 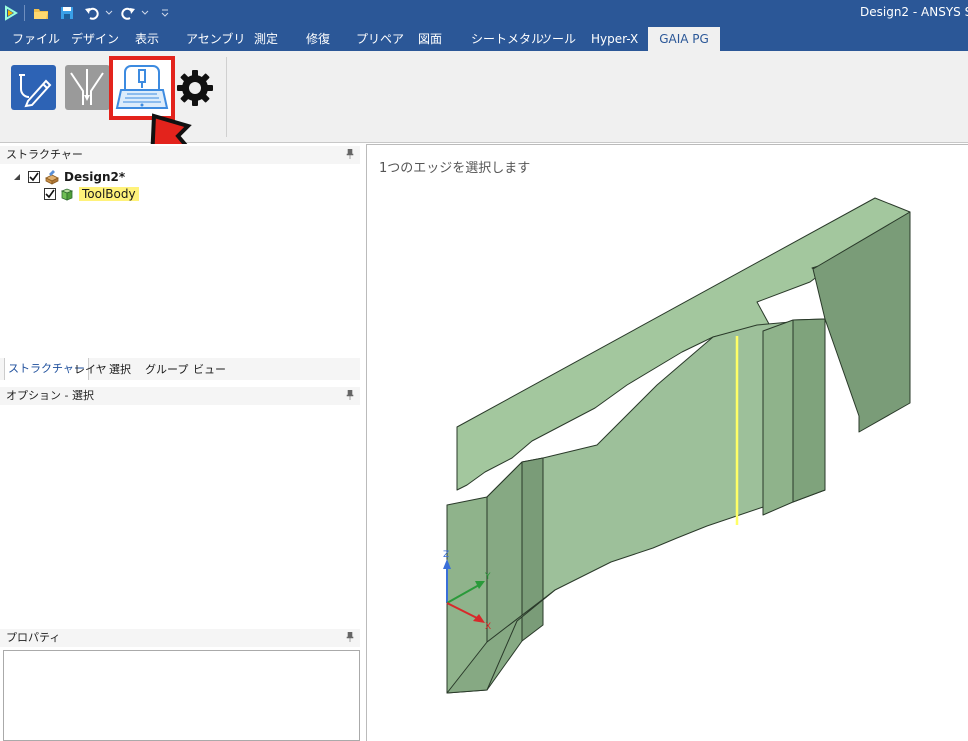 I want to click on redo-icon, so click(x=128, y=13).